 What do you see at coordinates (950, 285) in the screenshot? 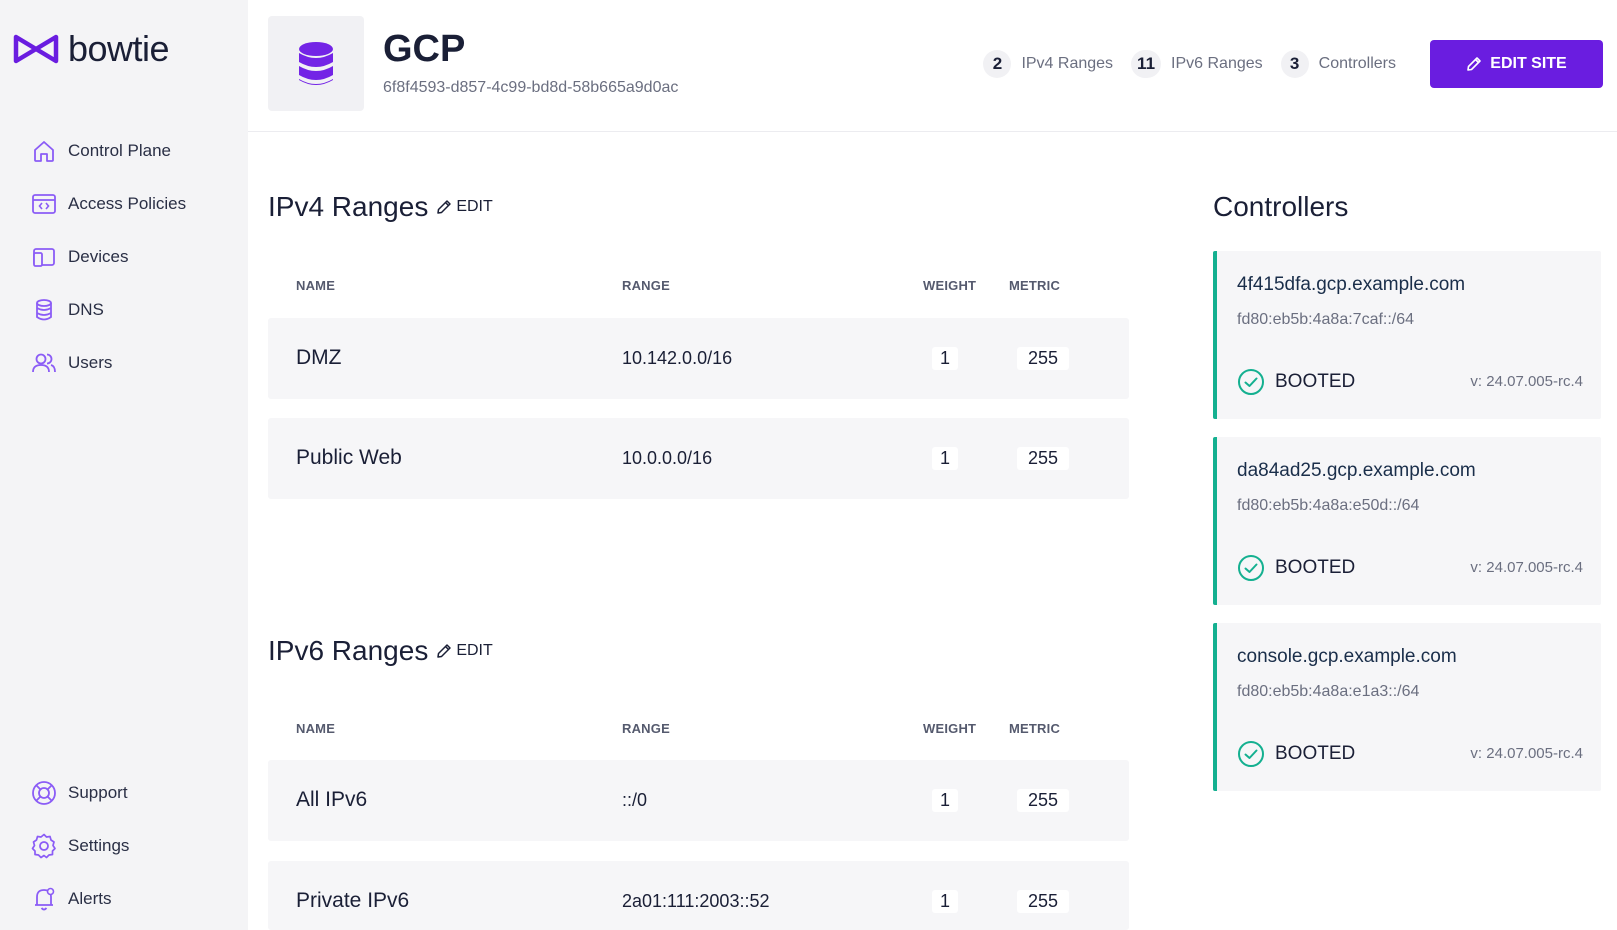
I see `col-weight: WEIGHT` at bounding box center [950, 285].